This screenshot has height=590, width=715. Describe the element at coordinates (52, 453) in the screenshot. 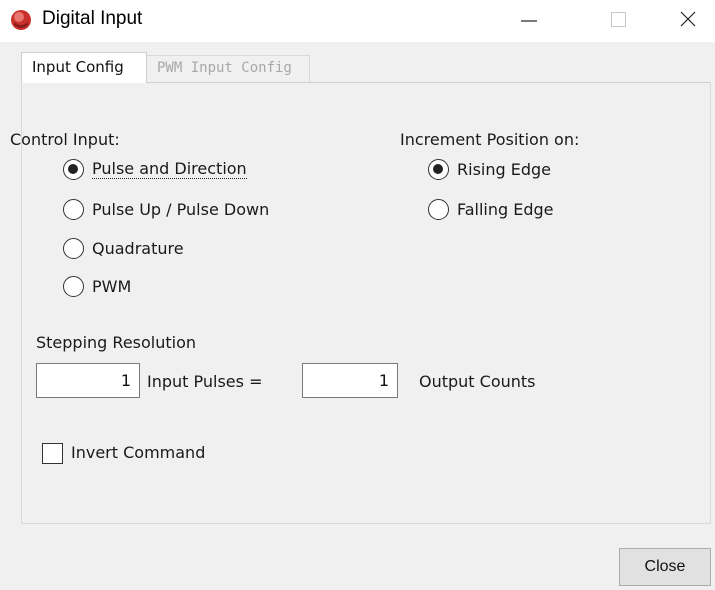

I see `invert-command-checkbox` at that location.